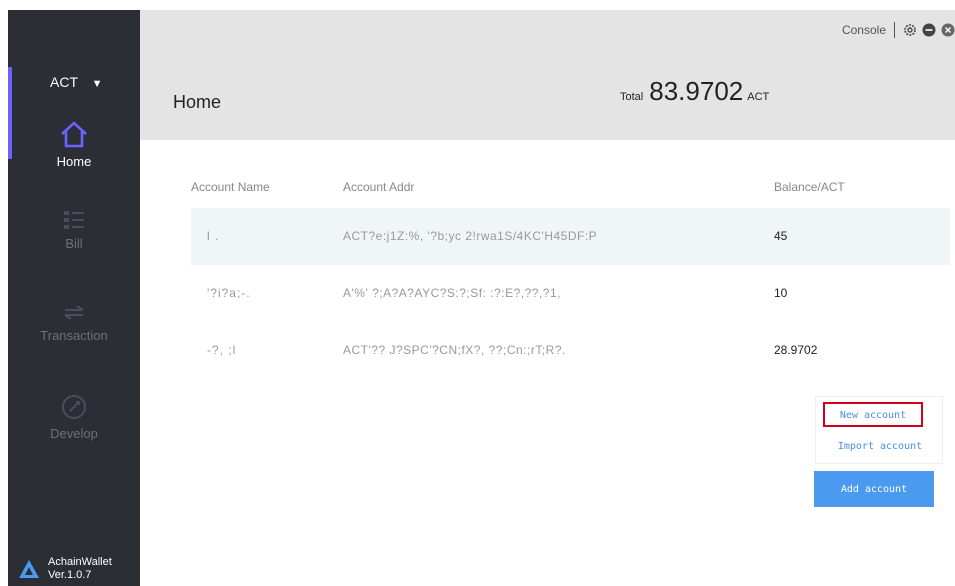  Describe the element at coordinates (796, 349) in the screenshot. I see `account-balance: 28.9702` at that location.